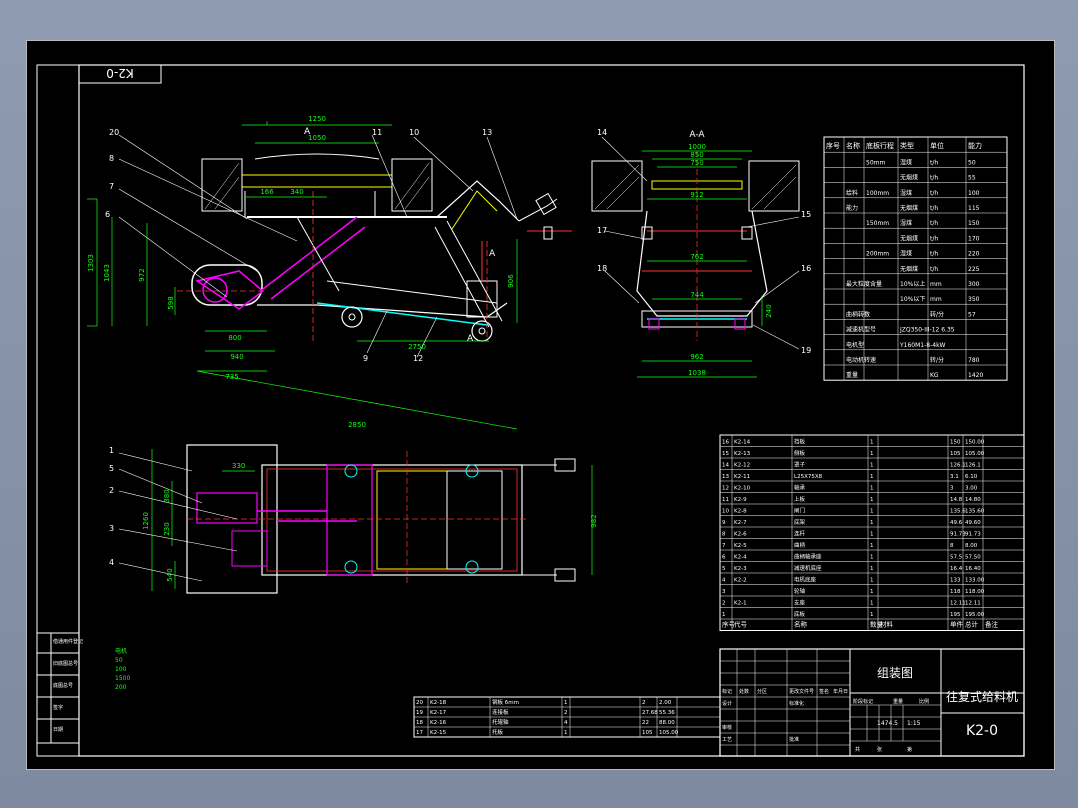 This screenshot has width=1078, height=808. What do you see at coordinates (801, 624) in the screenshot?
I see `parts-header: 名称` at bounding box center [801, 624].